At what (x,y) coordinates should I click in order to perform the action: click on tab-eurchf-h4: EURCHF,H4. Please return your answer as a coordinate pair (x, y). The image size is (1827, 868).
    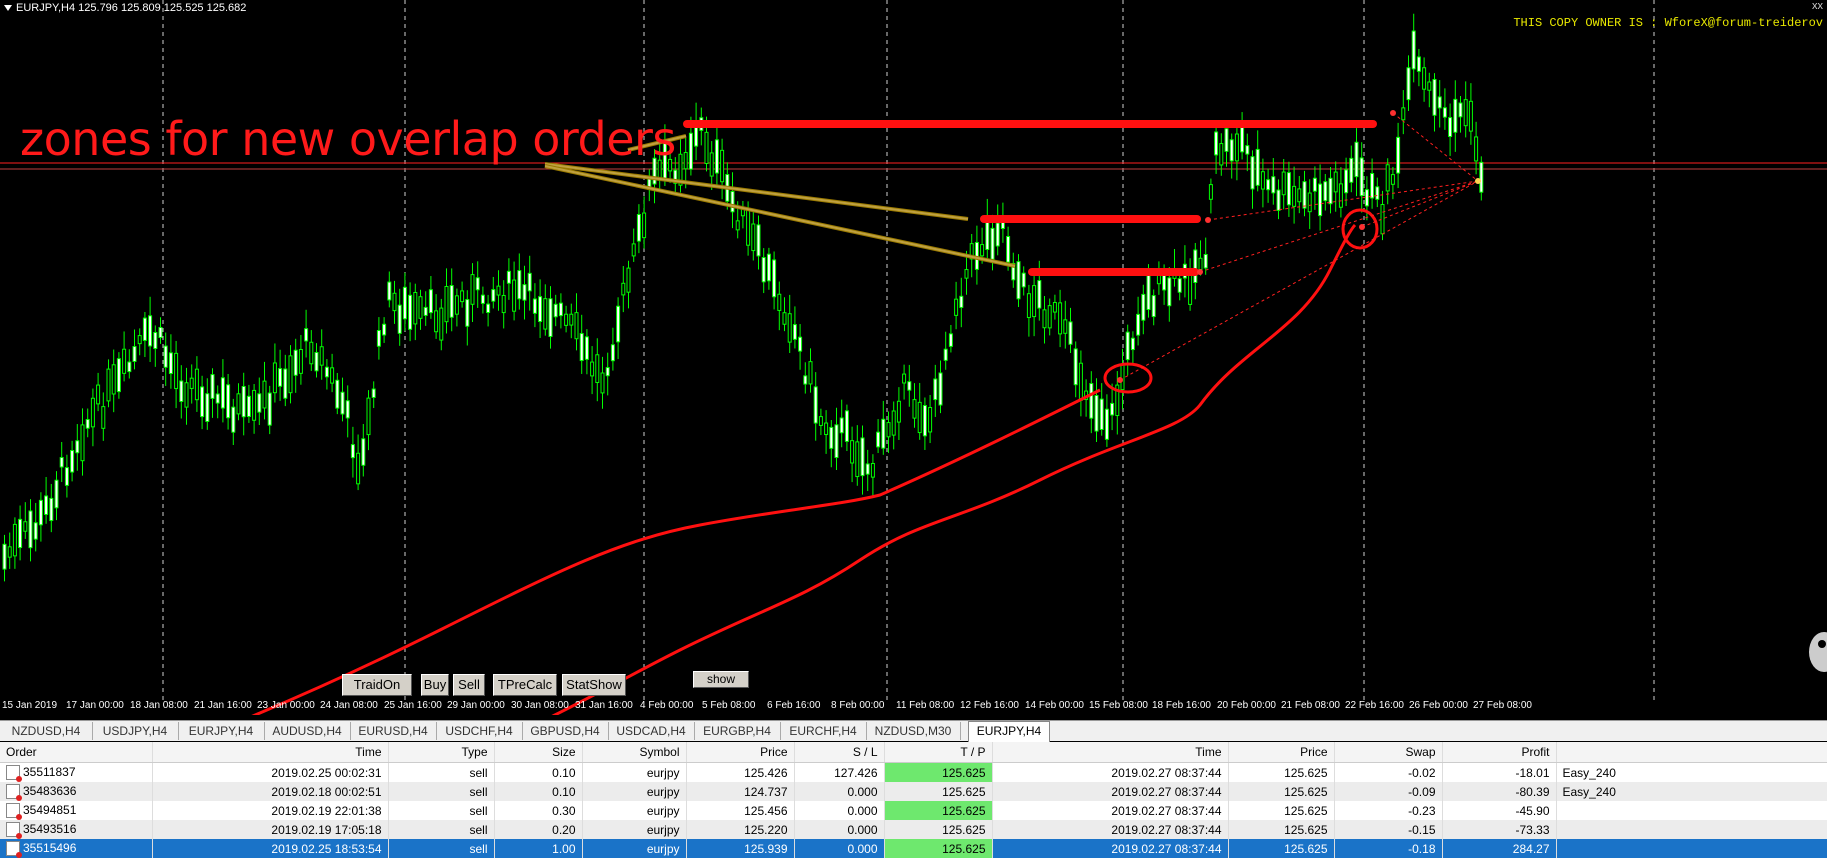
    Looking at the image, I should click on (823, 731).